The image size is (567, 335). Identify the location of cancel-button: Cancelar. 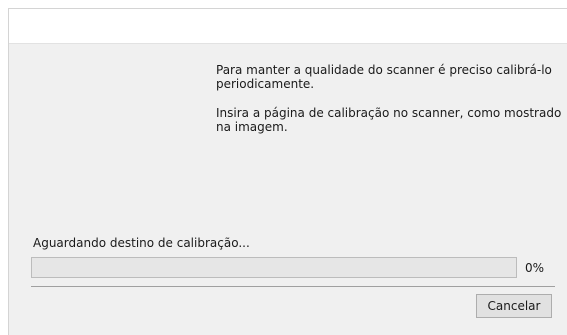
(514, 306).